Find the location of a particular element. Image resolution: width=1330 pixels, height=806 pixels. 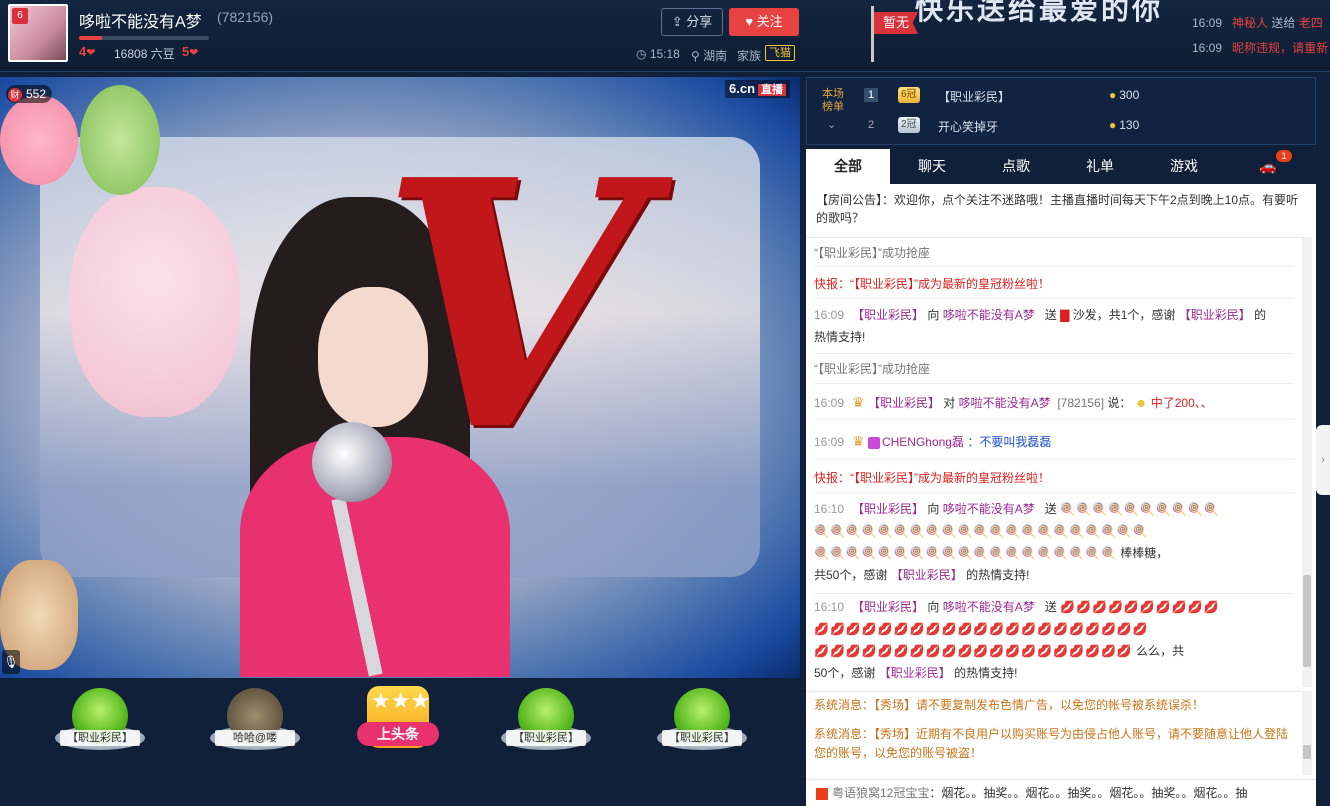

stream-time: 15:18 is located at coordinates (664, 54).